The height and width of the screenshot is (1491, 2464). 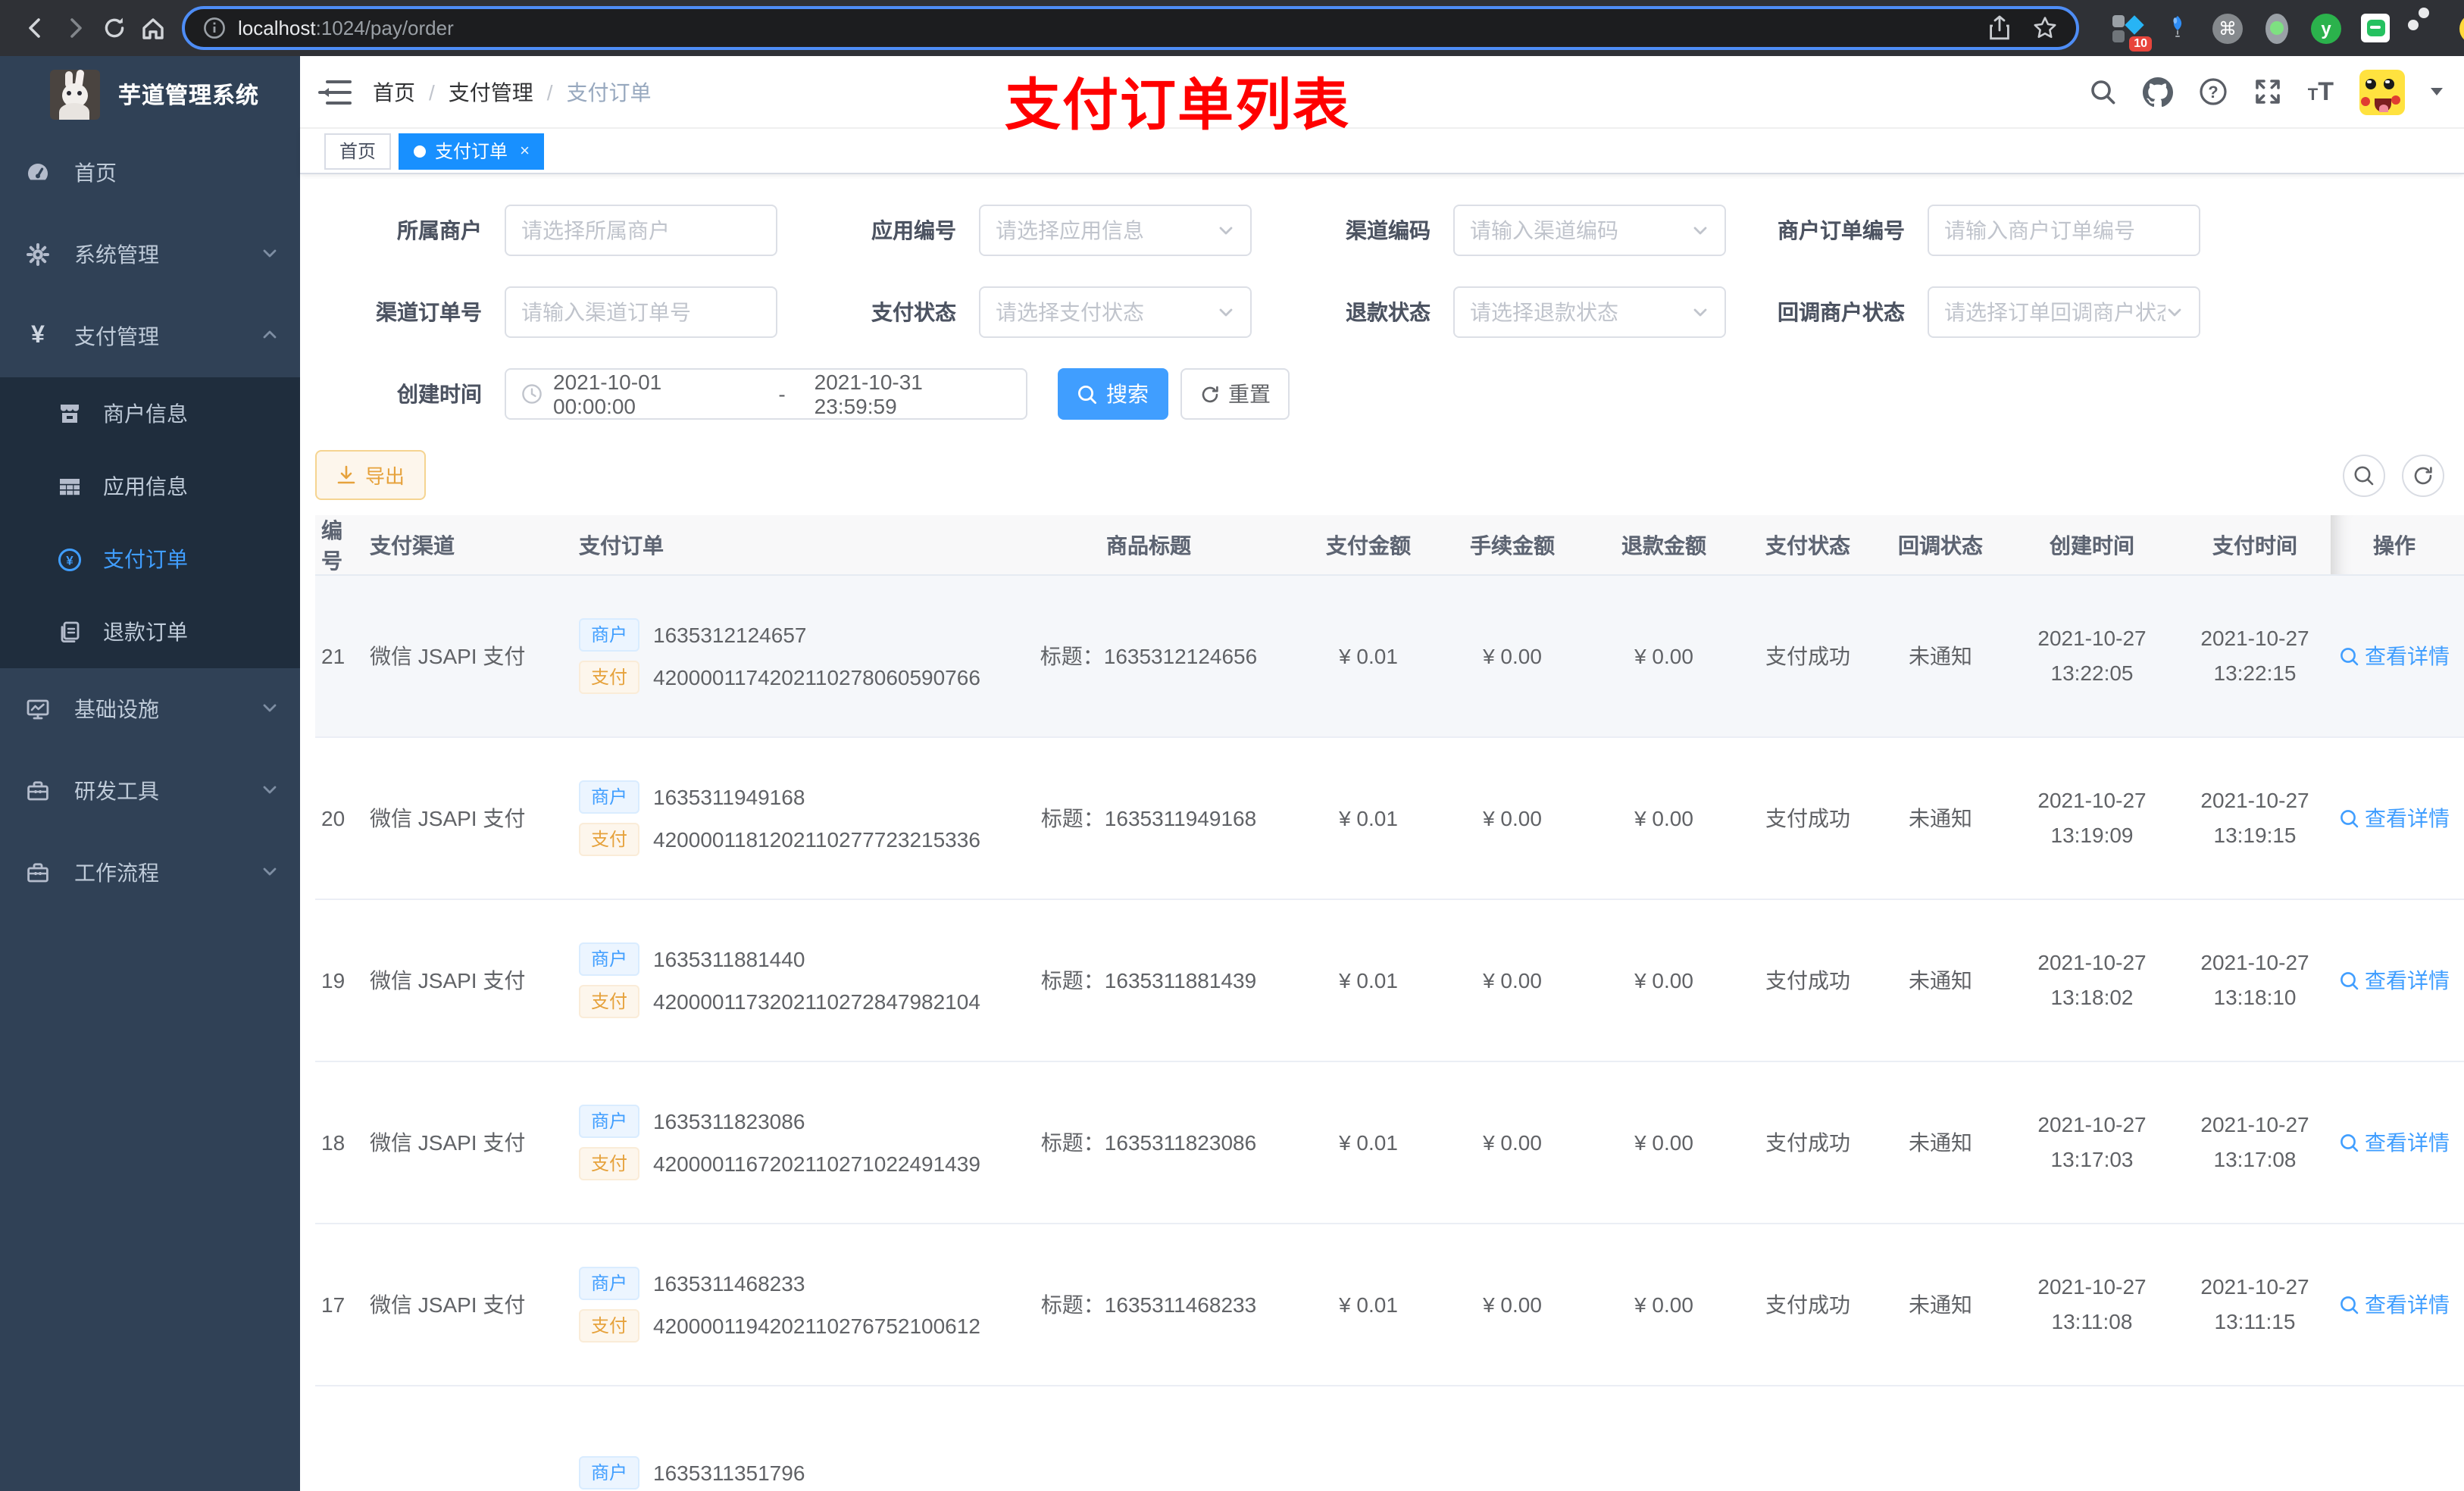 I want to click on oval-extension-icon, so click(x=2276, y=28).